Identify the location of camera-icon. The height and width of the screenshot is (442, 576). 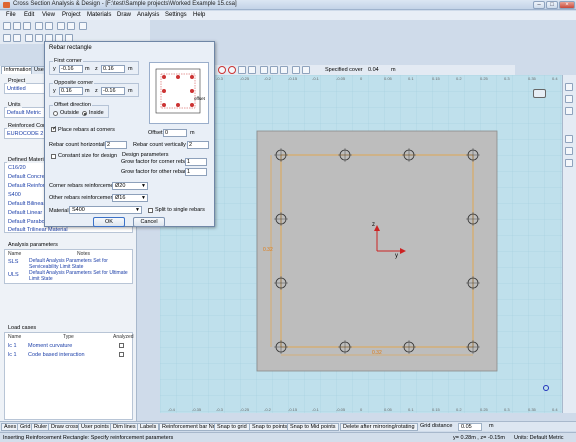
(539, 93).